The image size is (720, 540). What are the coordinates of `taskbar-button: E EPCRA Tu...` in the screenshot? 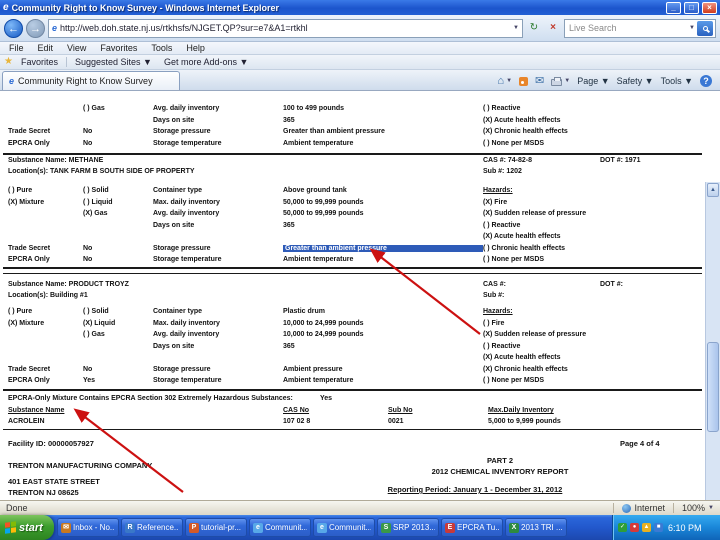 It's located at (472, 527).